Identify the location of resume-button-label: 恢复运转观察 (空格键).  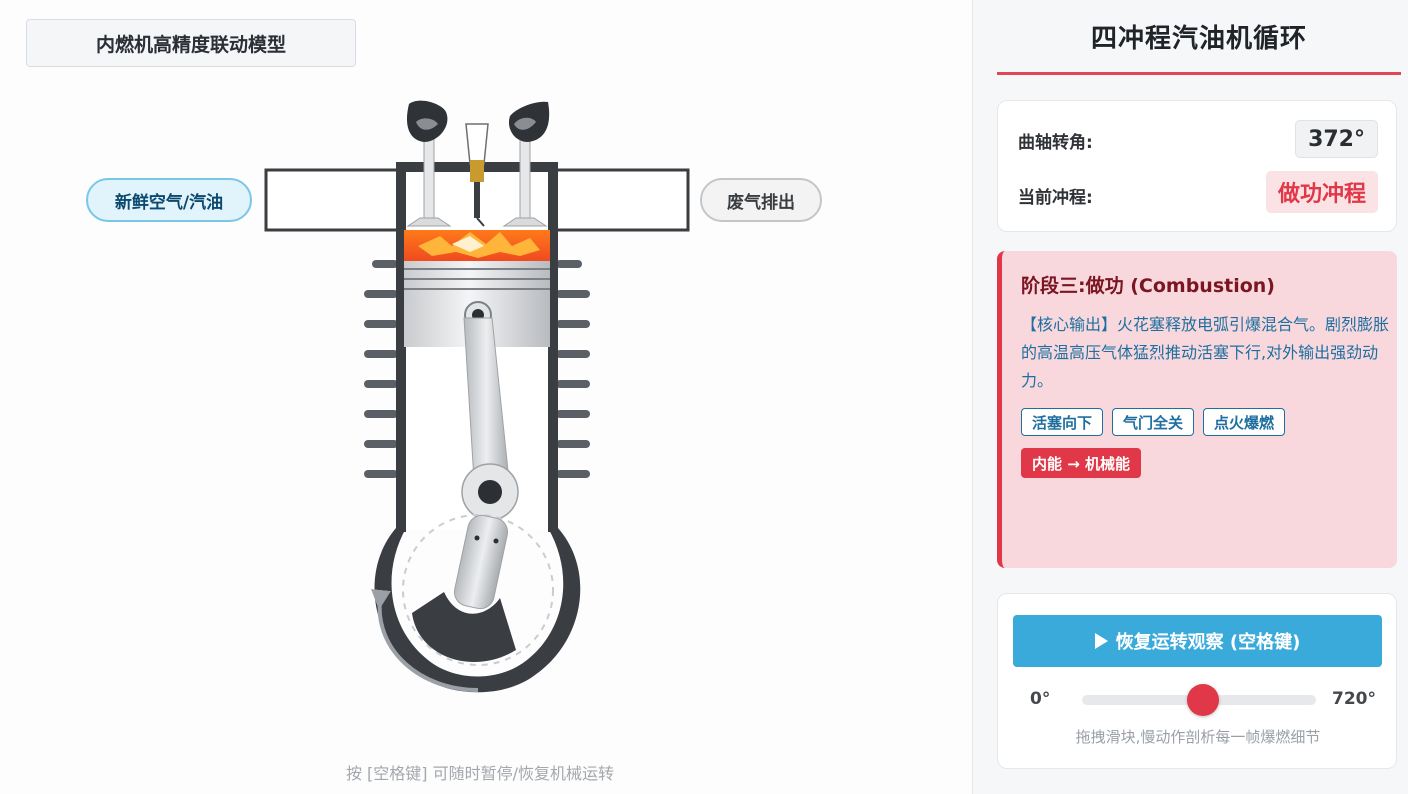
(1208, 642).